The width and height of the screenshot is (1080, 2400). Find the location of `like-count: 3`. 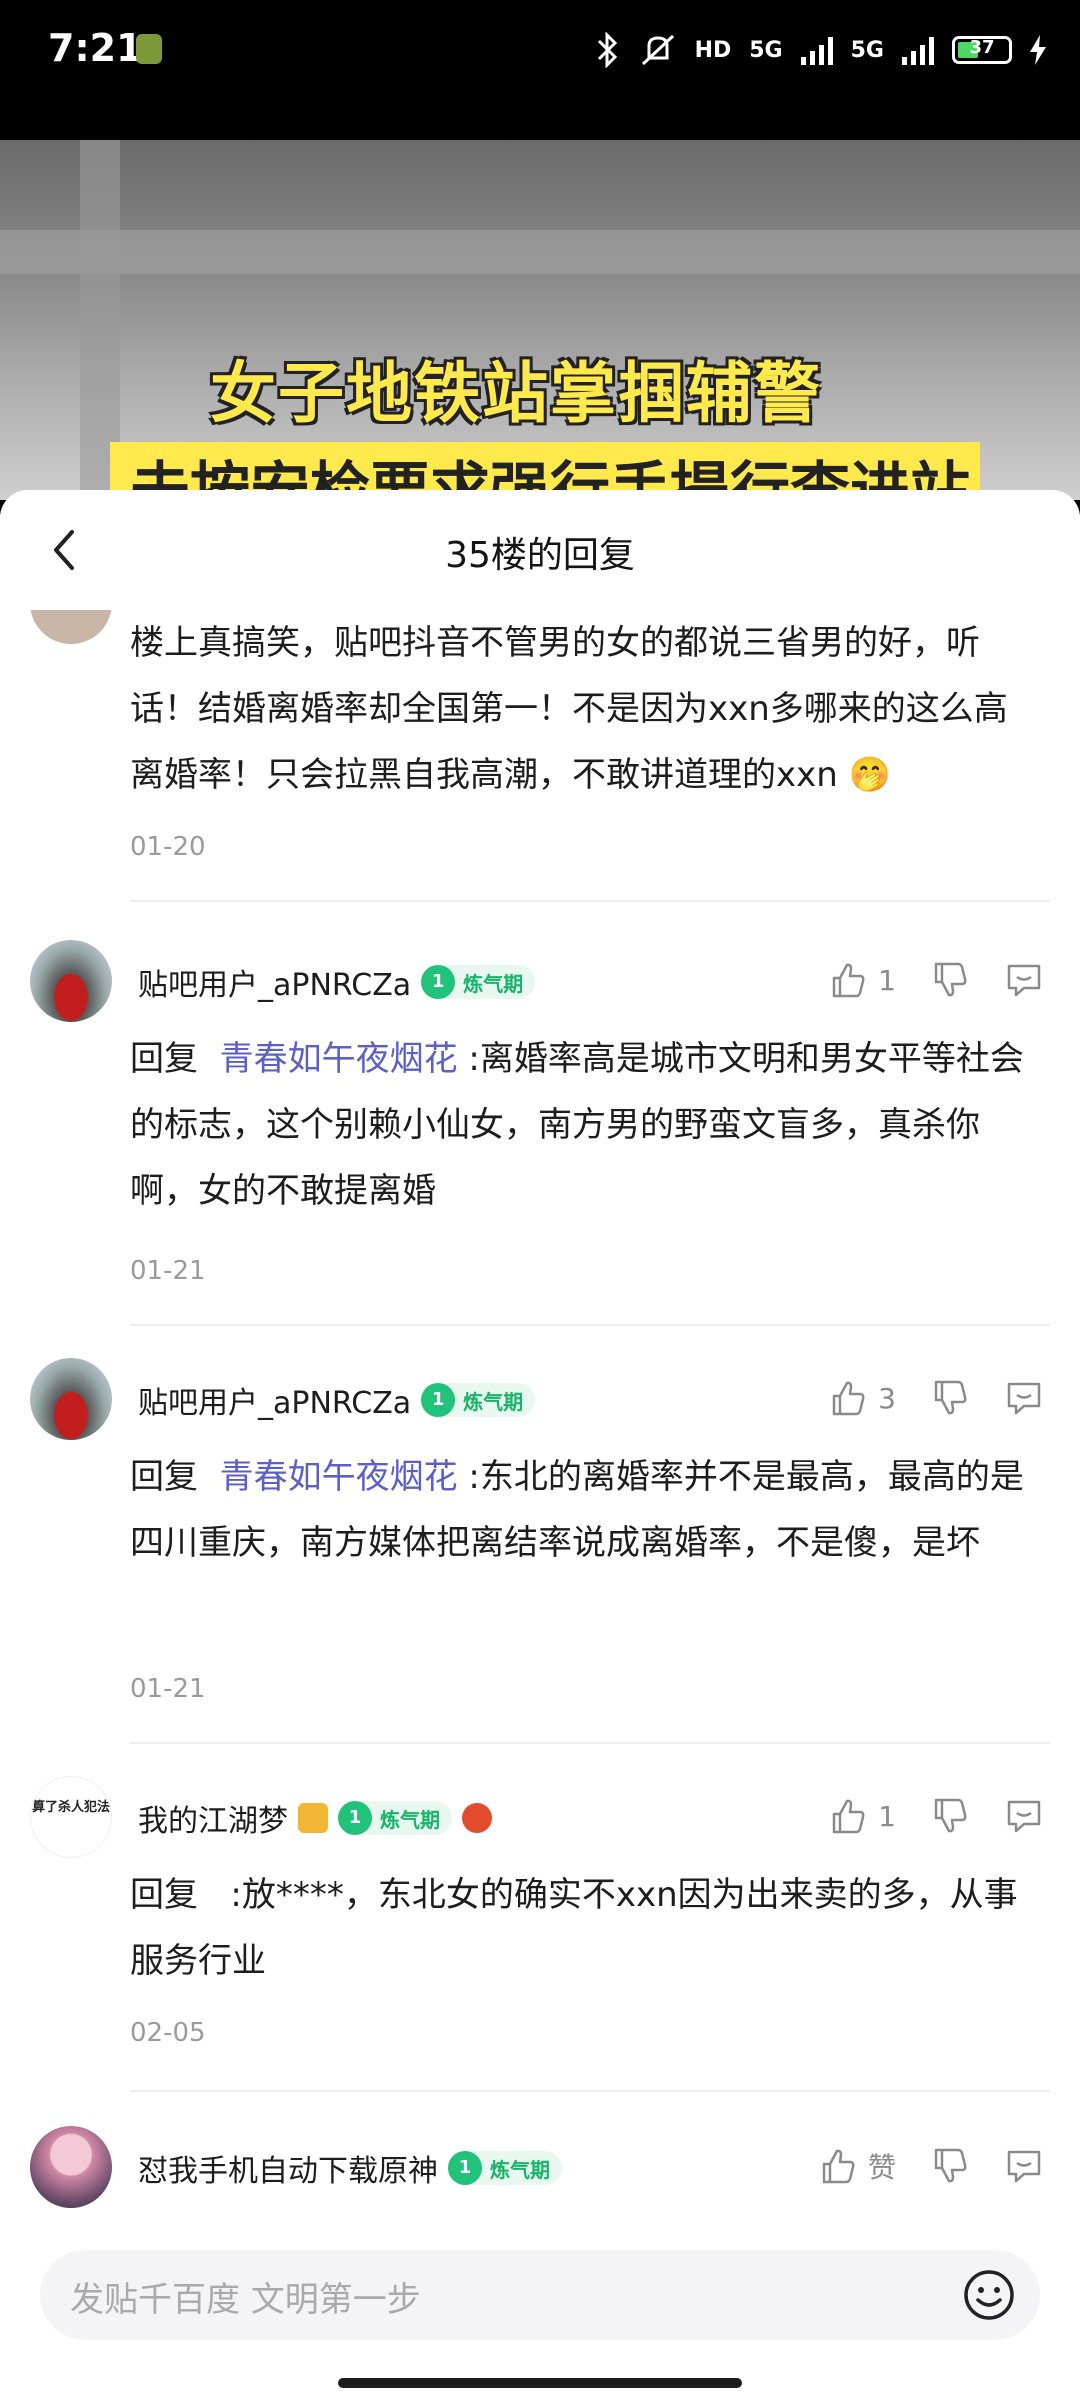

like-count: 3 is located at coordinates (887, 1398).